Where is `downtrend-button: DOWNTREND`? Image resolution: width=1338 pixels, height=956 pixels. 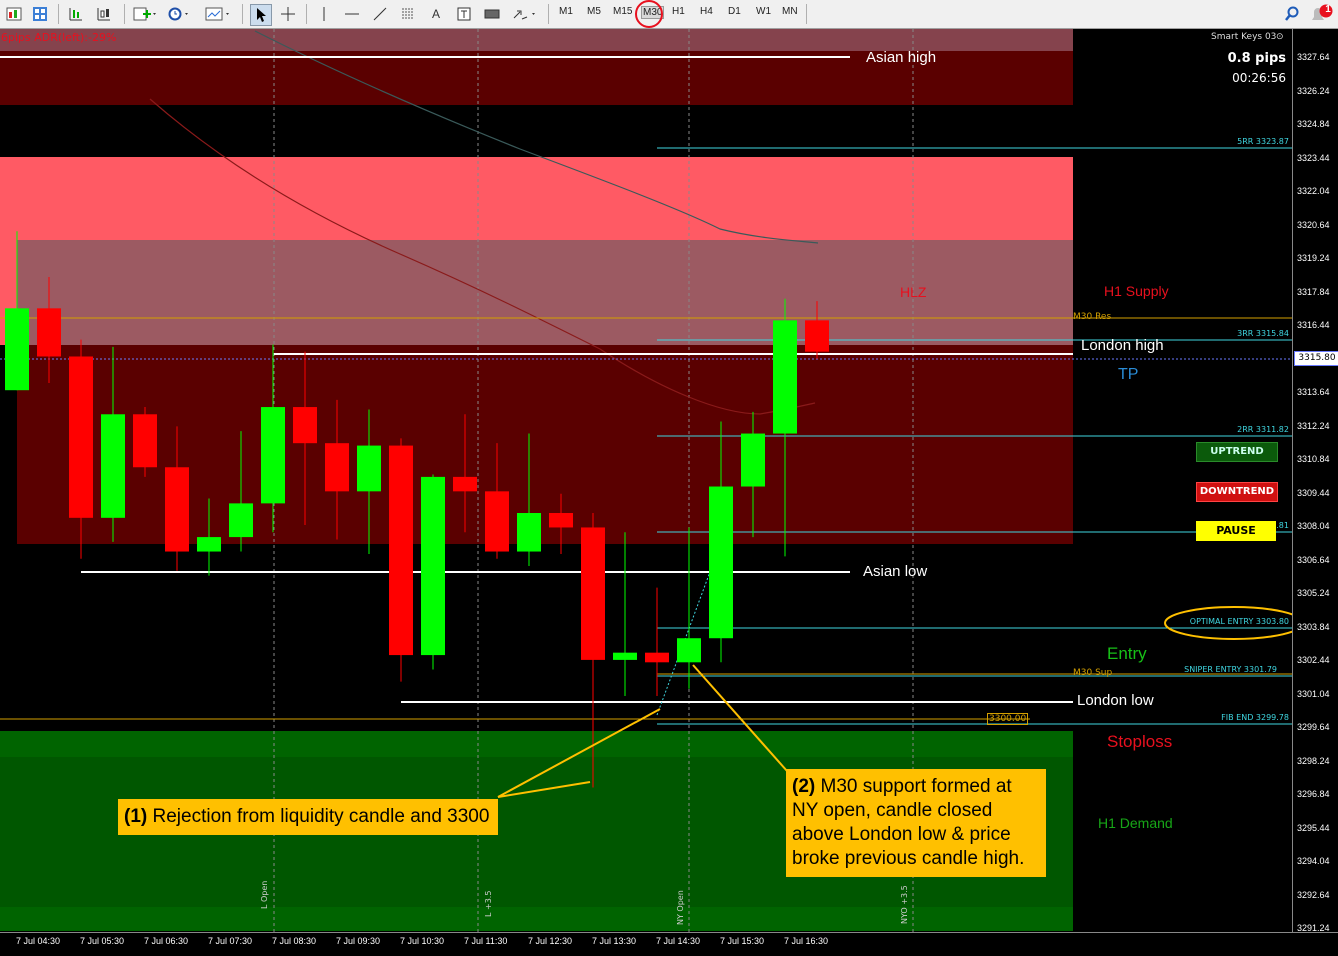
downtrend-button: DOWNTREND is located at coordinates (1237, 492).